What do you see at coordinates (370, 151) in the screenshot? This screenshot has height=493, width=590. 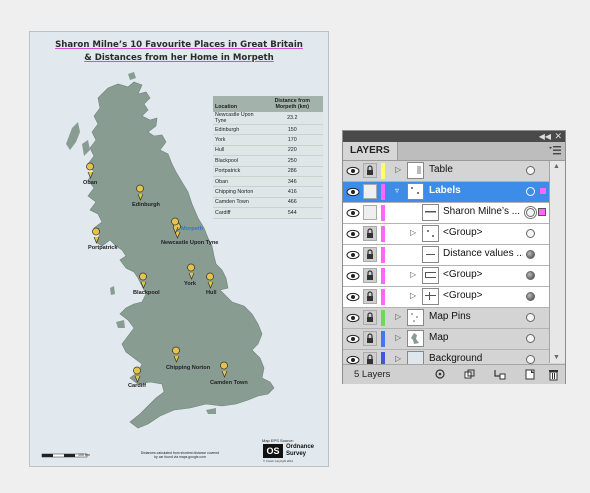 I see `tab-layers: LAYERS` at bounding box center [370, 151].